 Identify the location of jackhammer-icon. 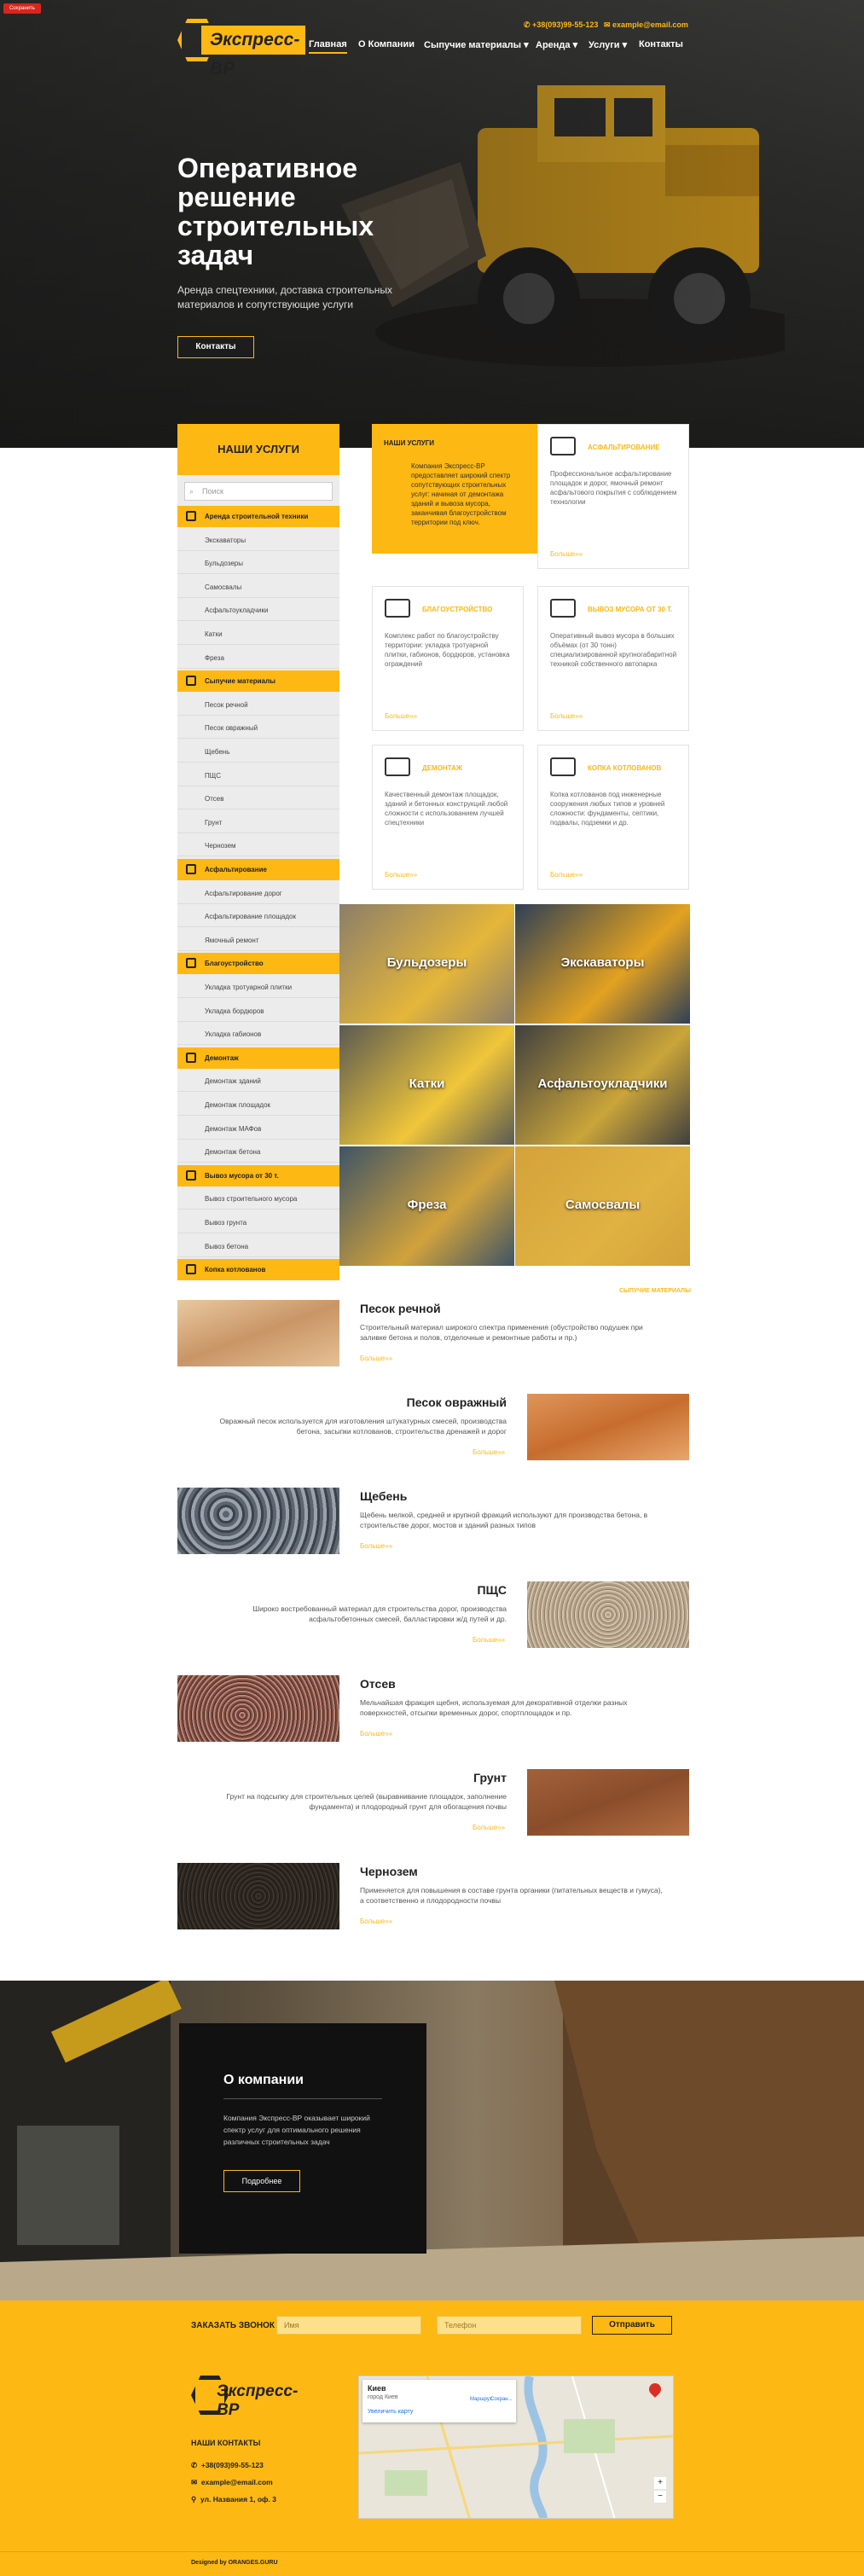
(397, 766).